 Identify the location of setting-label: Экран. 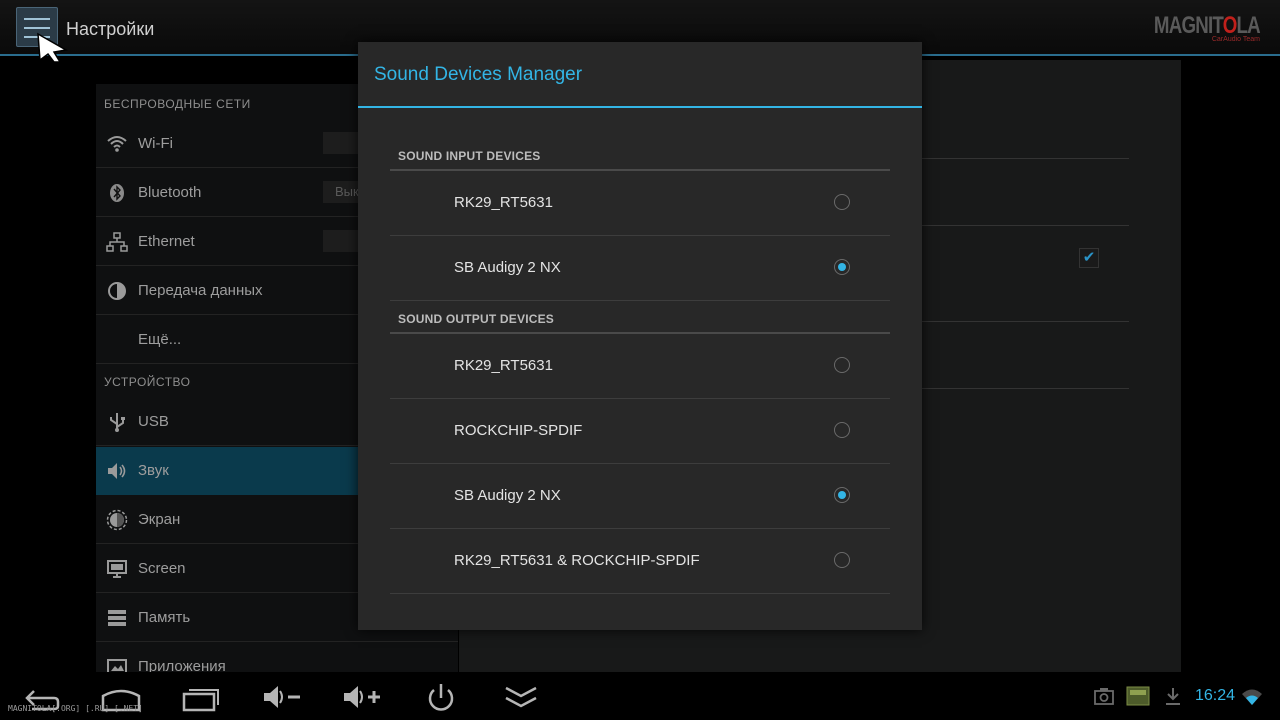
(159, 519).